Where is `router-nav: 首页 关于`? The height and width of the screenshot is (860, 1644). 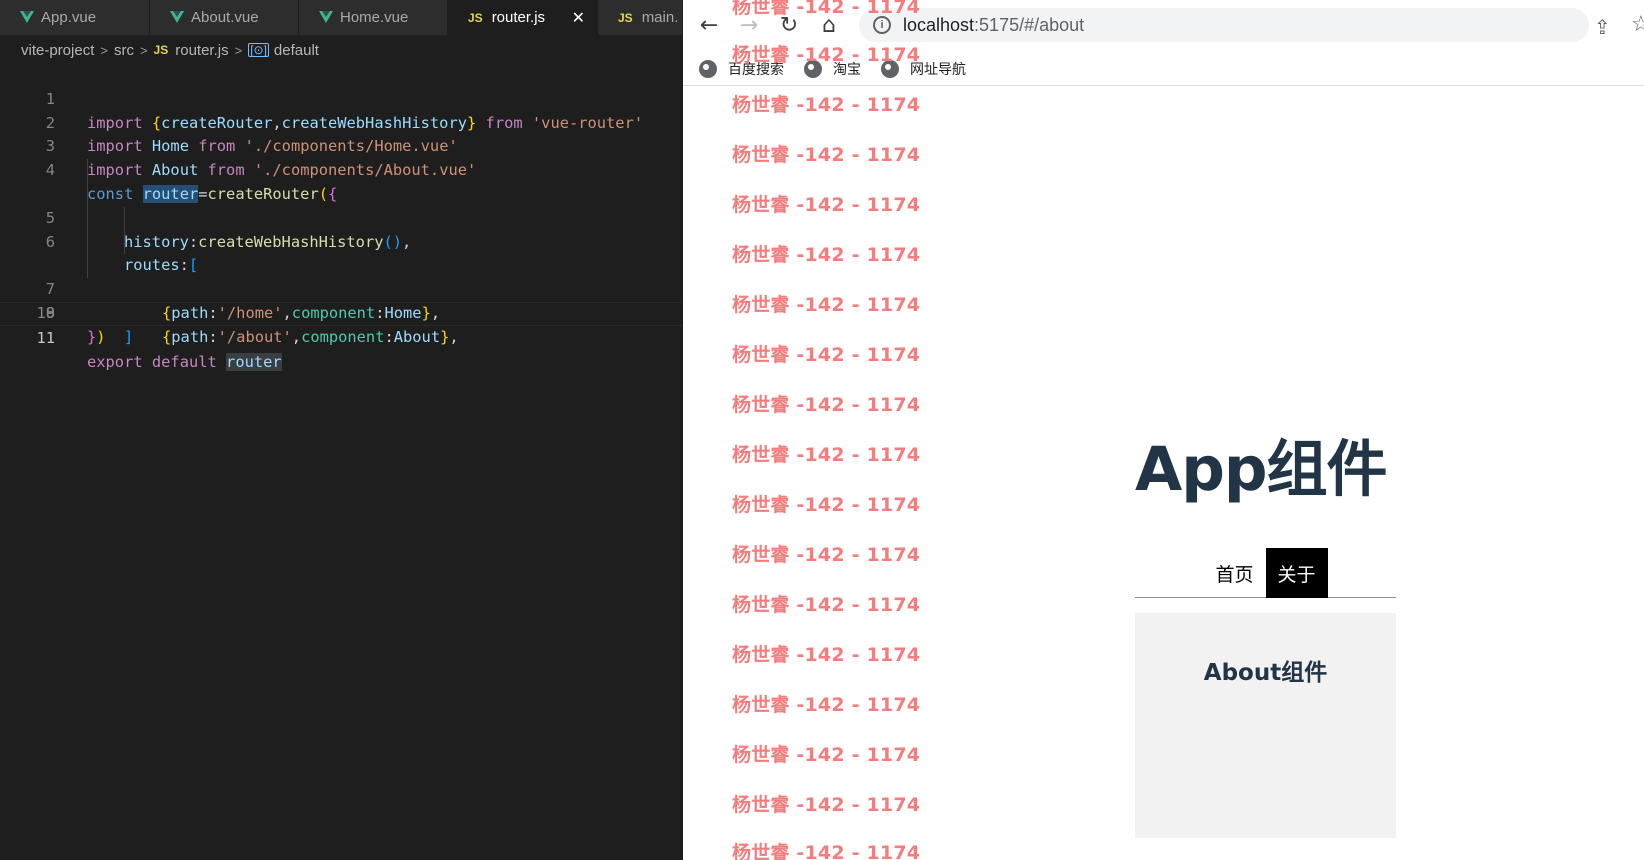 router-nav: 首页 关于 is located at coordinates (1265, 573).